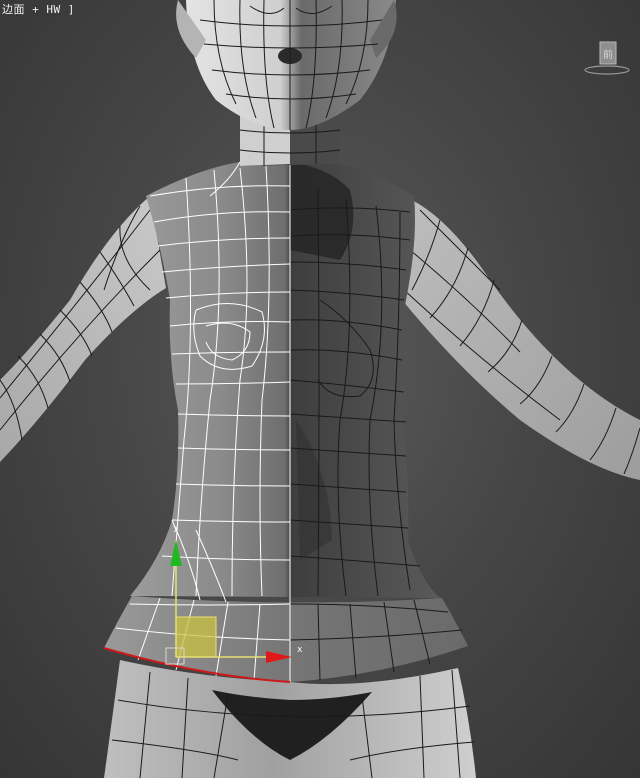  What do you see at coordinates (83, 329) in the screenshot?
I see `left-arm-mesh` at bounding box center [83, 329].